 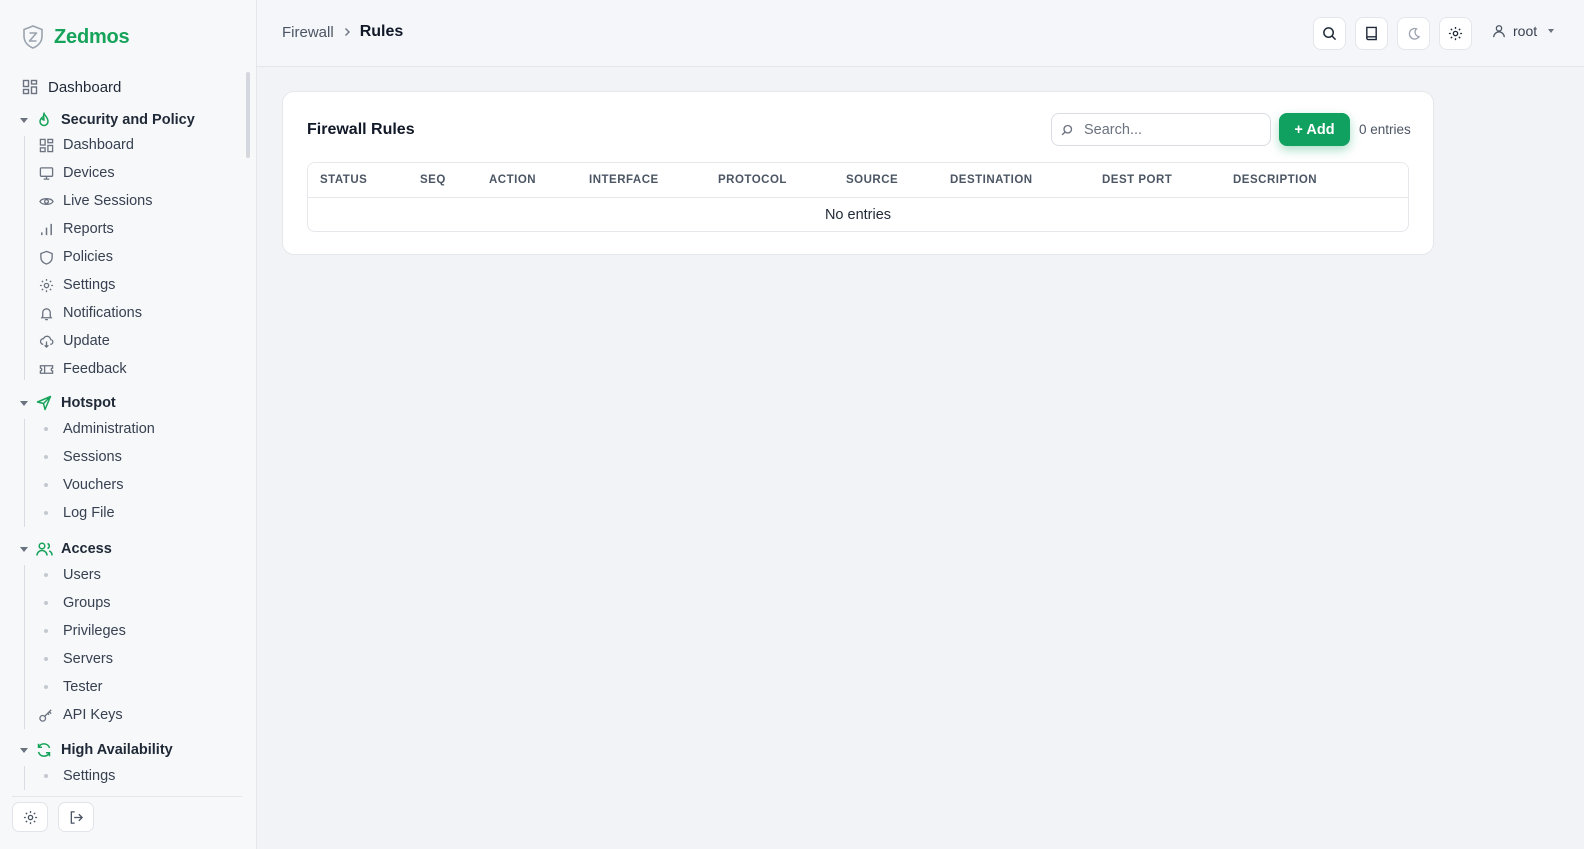 I want to click on eye-icon, so click(x=46, y=201).